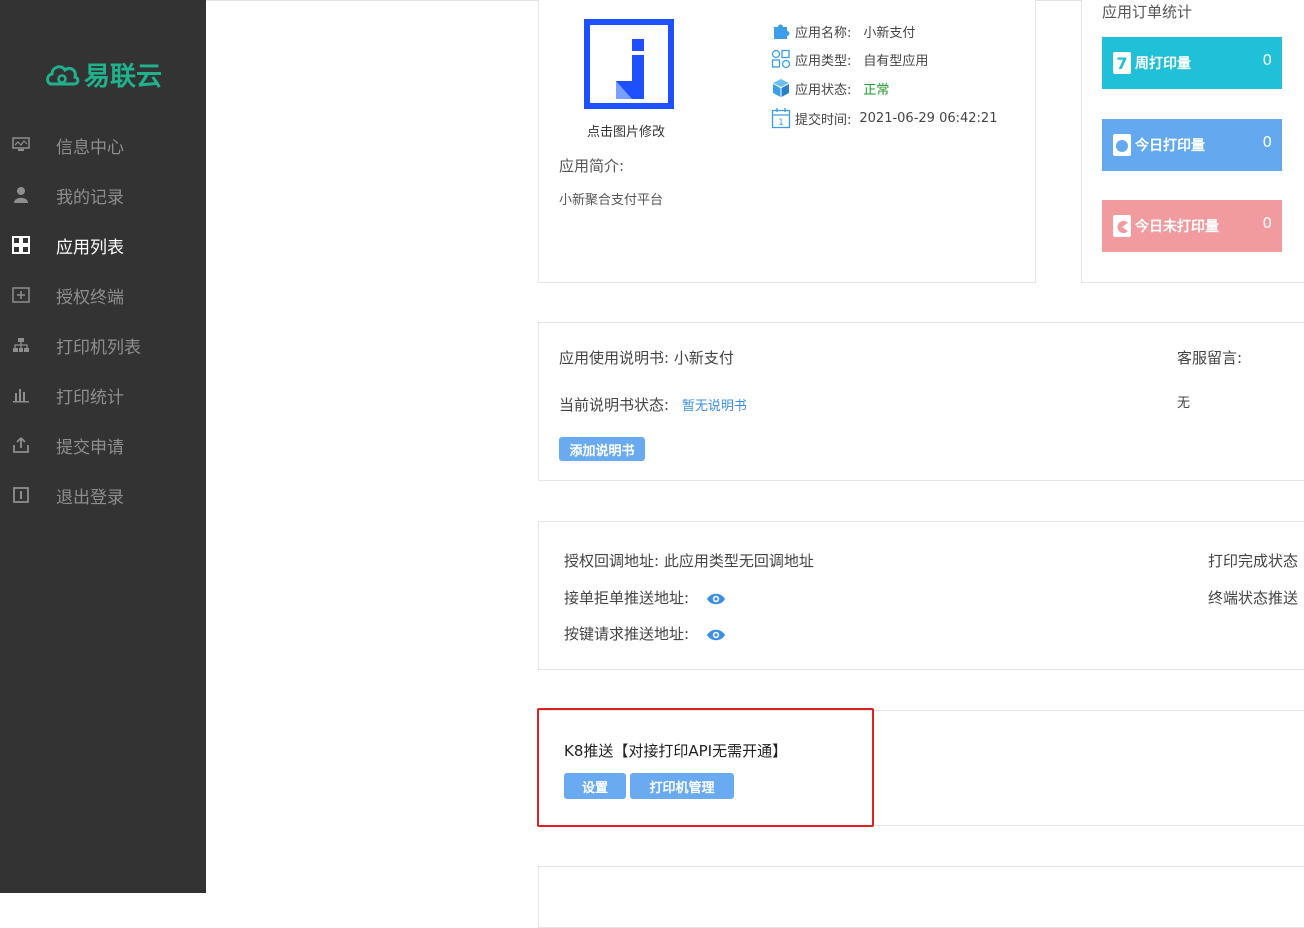  I want to click on sidebar-item-label: 应用列表, so click(90, 247).